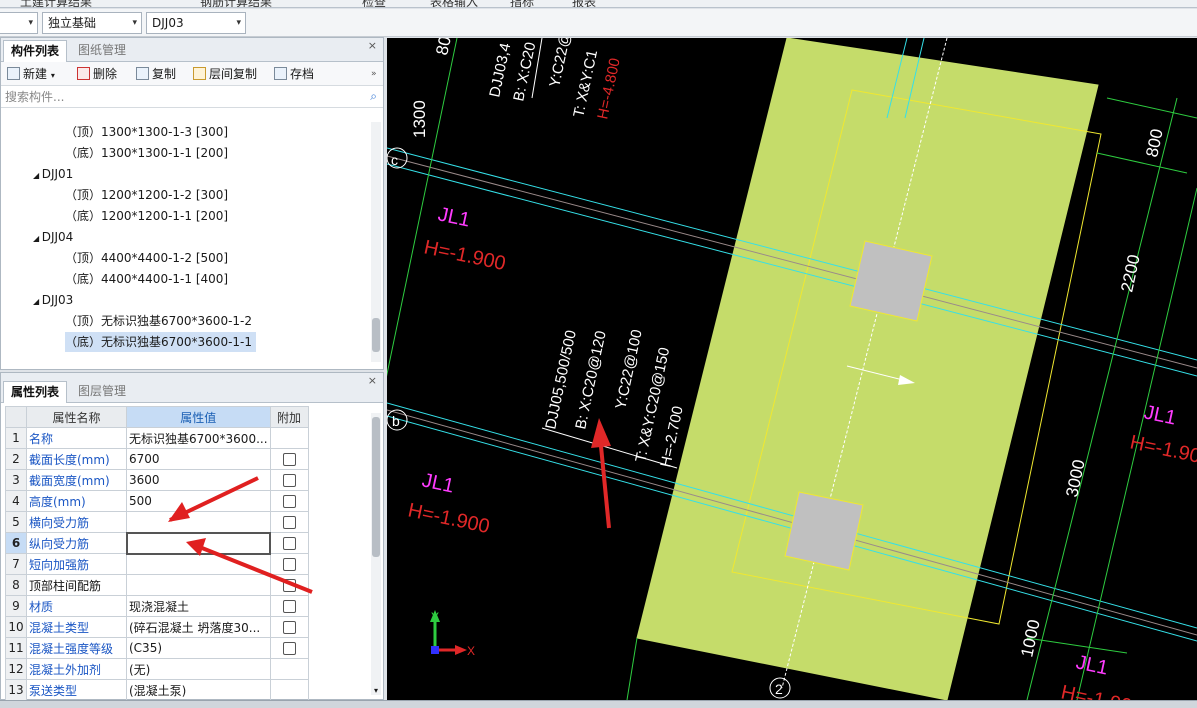  I want to click on tree-leaf-item: （底）1300*1300-1-1 [200], so click(148, 153).